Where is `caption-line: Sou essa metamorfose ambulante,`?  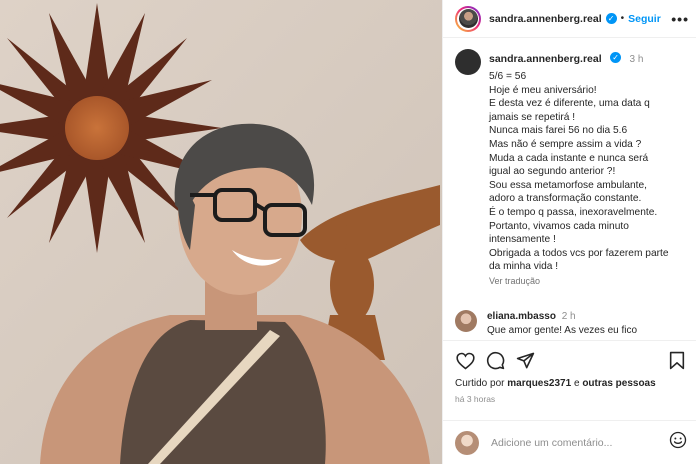 caption-line: Sou essa metamorfose ambulante, is located at coordinates (568, 185).